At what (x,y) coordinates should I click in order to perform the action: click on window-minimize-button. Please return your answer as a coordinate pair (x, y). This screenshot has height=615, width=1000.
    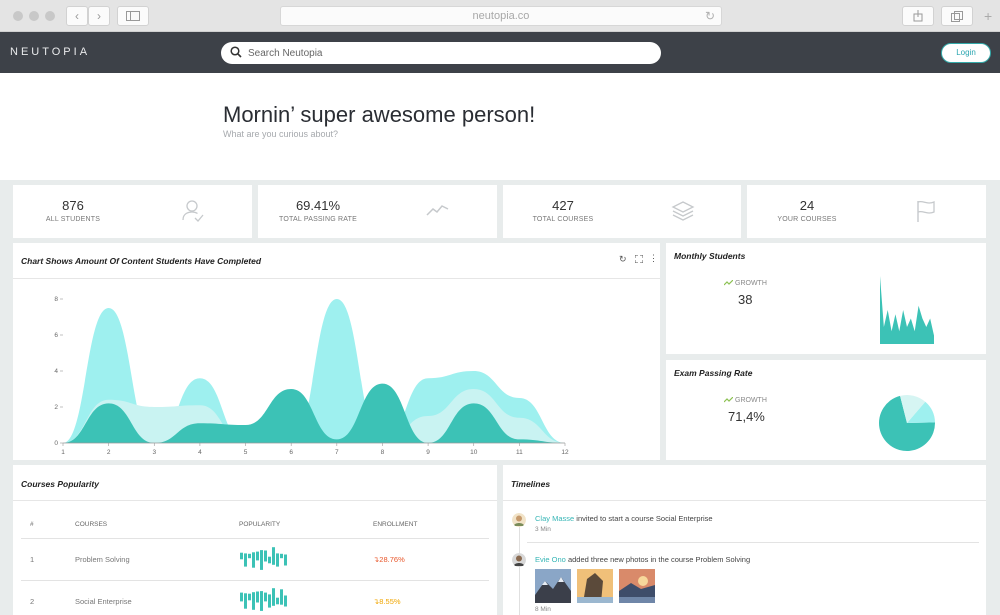
    Looking at the image, I should click on (34, 16).